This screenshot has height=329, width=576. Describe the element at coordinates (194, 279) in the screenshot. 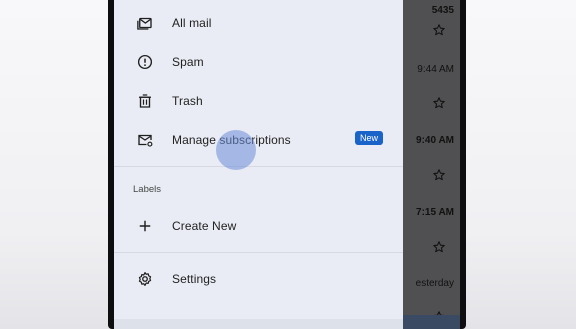

I see `drawer-item-label: Settings` at that location.